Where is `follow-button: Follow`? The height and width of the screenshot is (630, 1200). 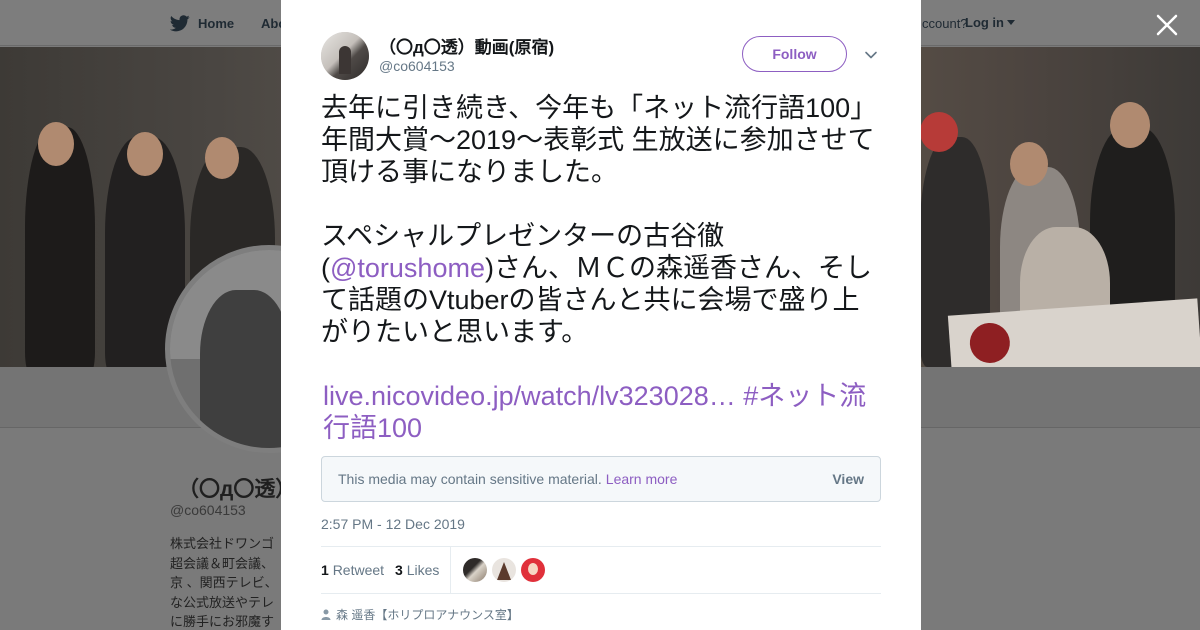
follow-button: Follow is located at coordinates (794, 54).